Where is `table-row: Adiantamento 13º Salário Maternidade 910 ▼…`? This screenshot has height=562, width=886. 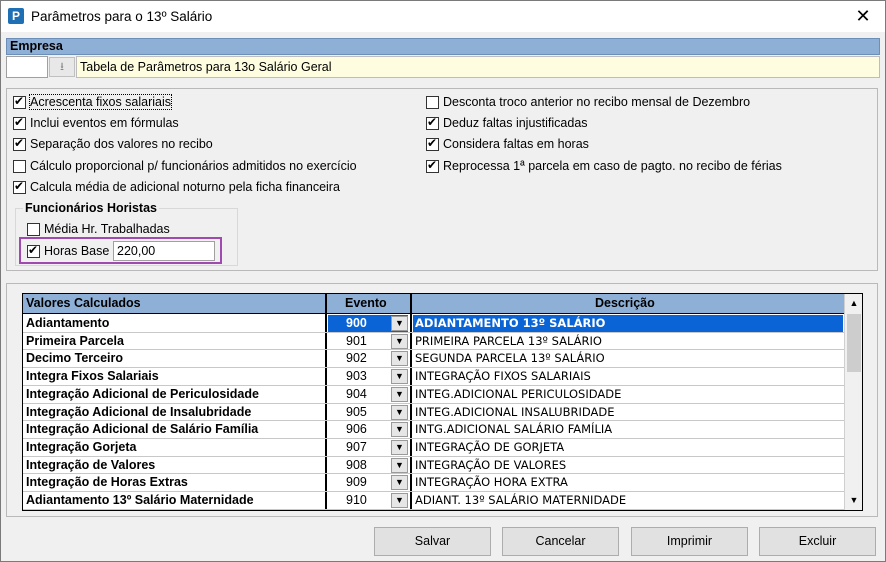
table-row: Adiantamento 13º Salário Maternidade 910 ▼… is located at coordinates (433, 501).